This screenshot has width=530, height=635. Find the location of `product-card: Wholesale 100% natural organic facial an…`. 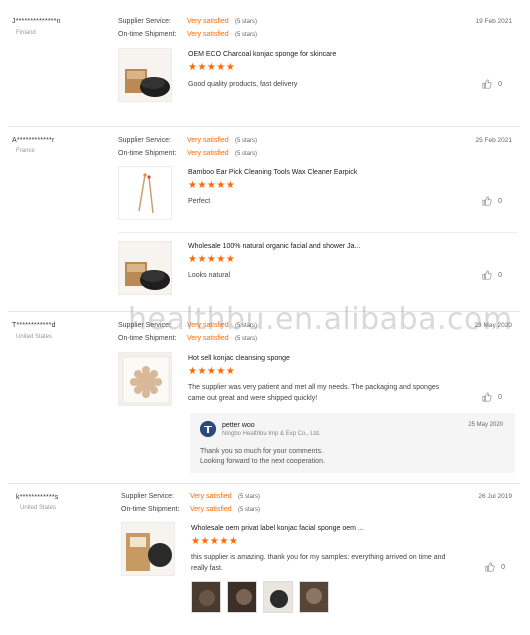

product-card: Wholesale 100% natural organic facial an… is located at coordinates (318, 271).